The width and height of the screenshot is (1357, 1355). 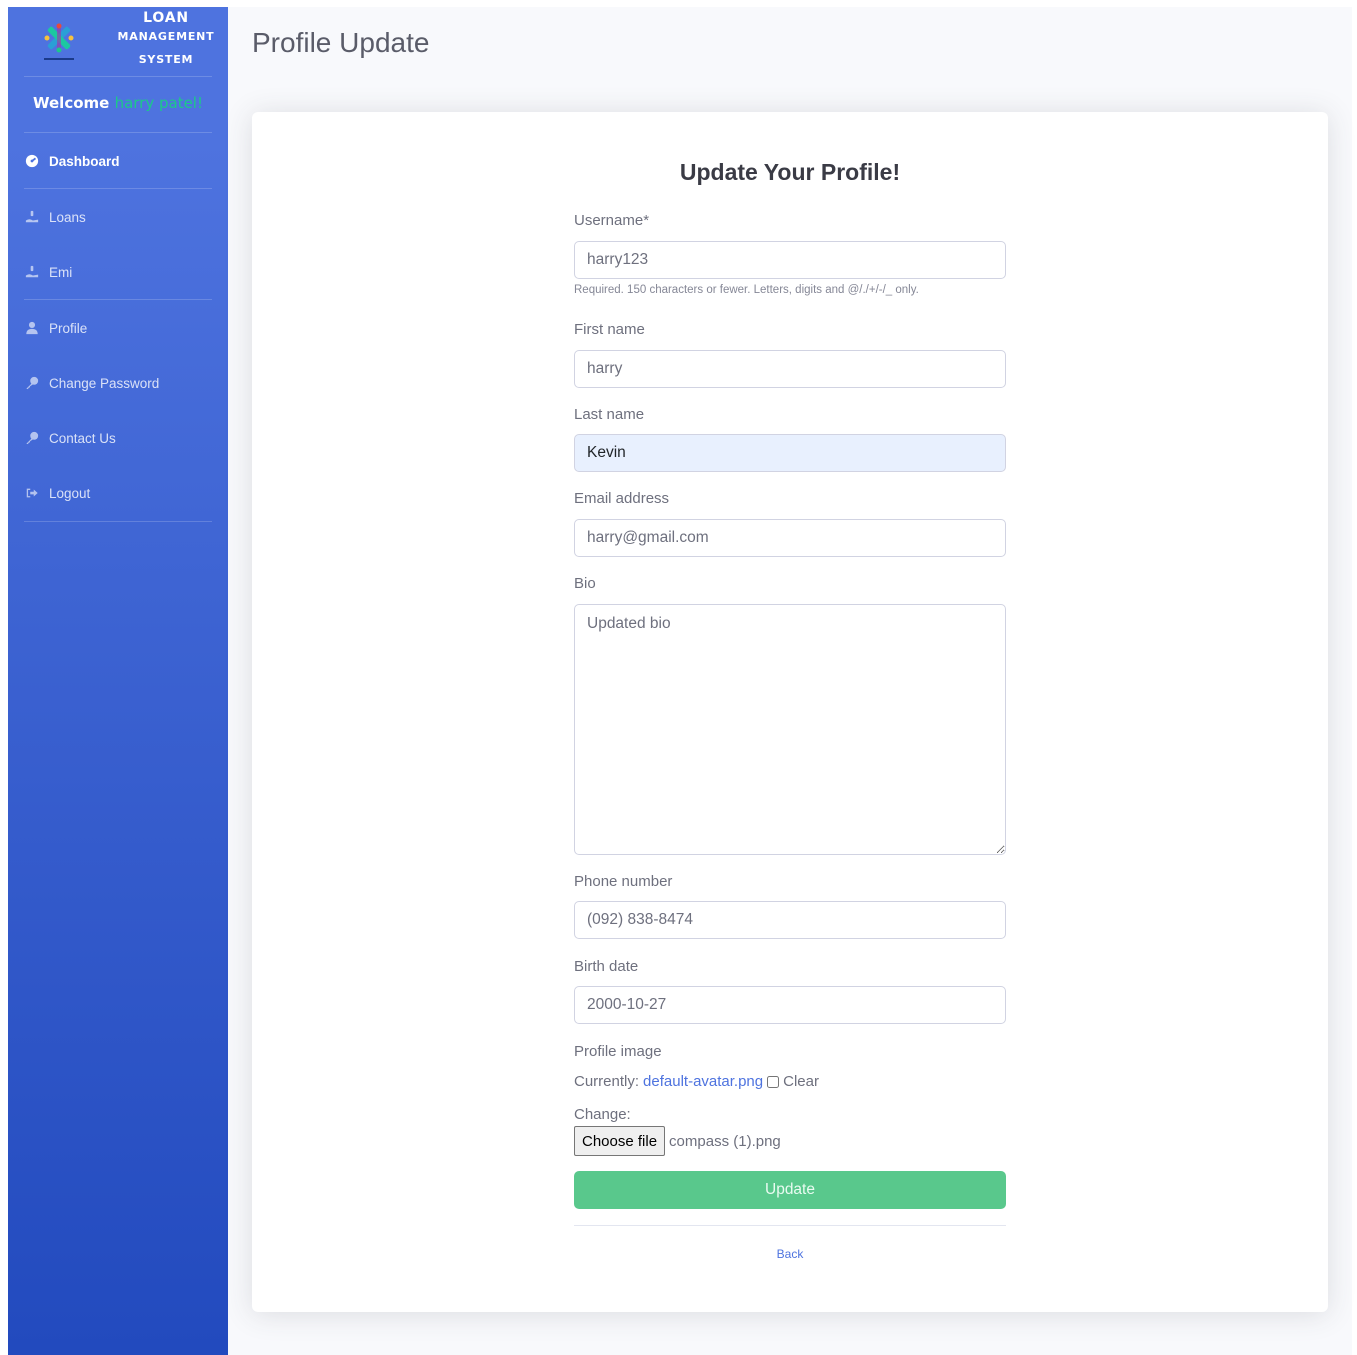 I want to click on last-name-label: Last name, so click(x=609, y=414).